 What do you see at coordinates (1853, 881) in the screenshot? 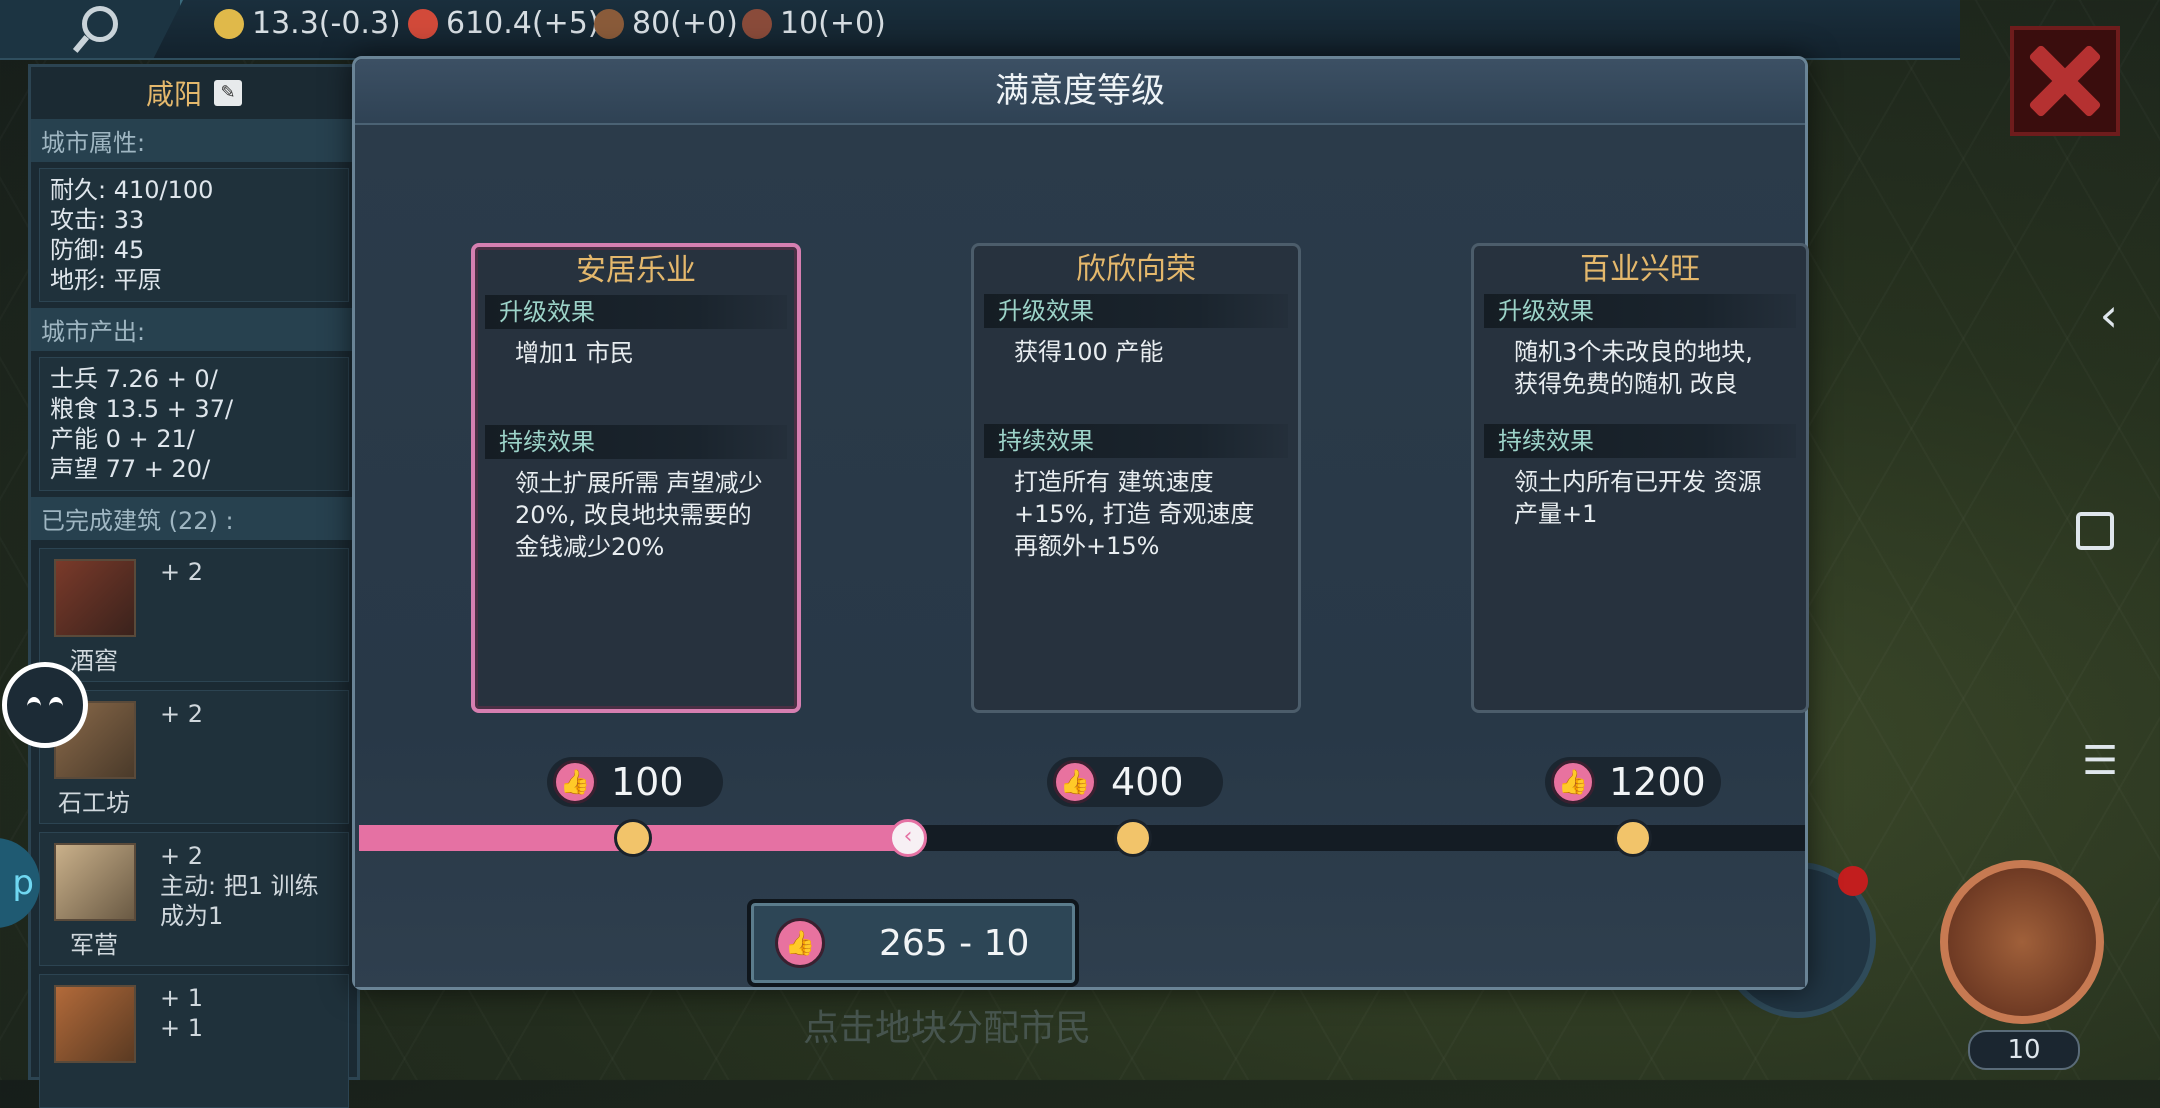
I see `notification-dot` at bounding box center [1853, 881].